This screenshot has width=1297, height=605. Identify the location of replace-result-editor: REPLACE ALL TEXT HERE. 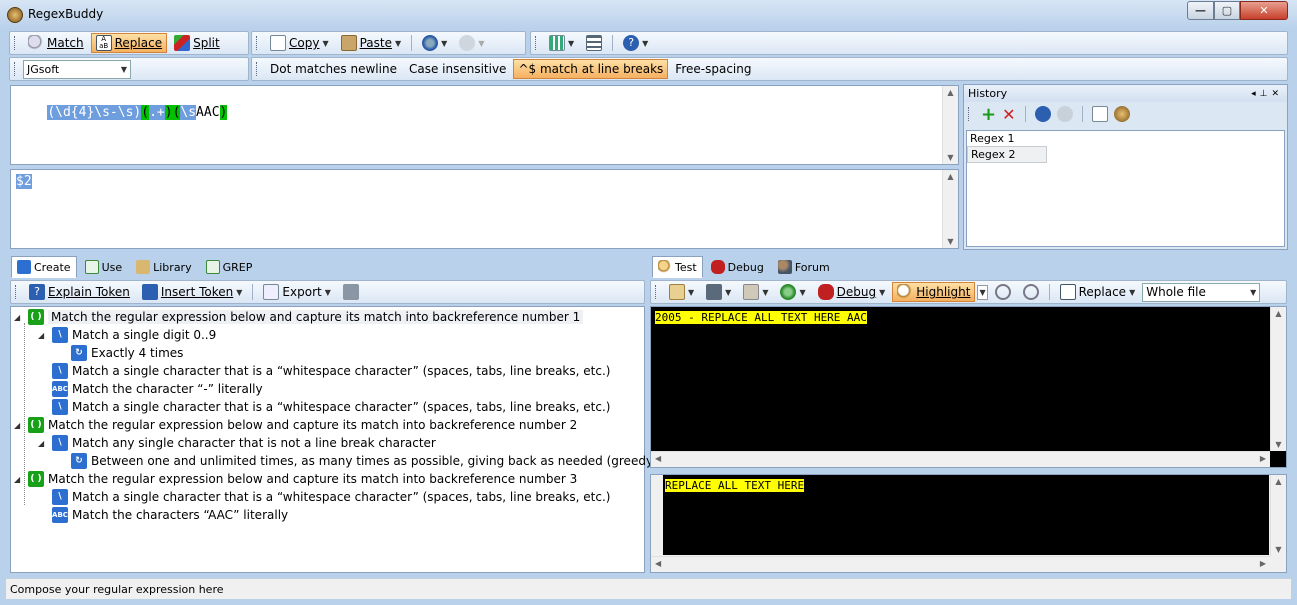
(966, 515).